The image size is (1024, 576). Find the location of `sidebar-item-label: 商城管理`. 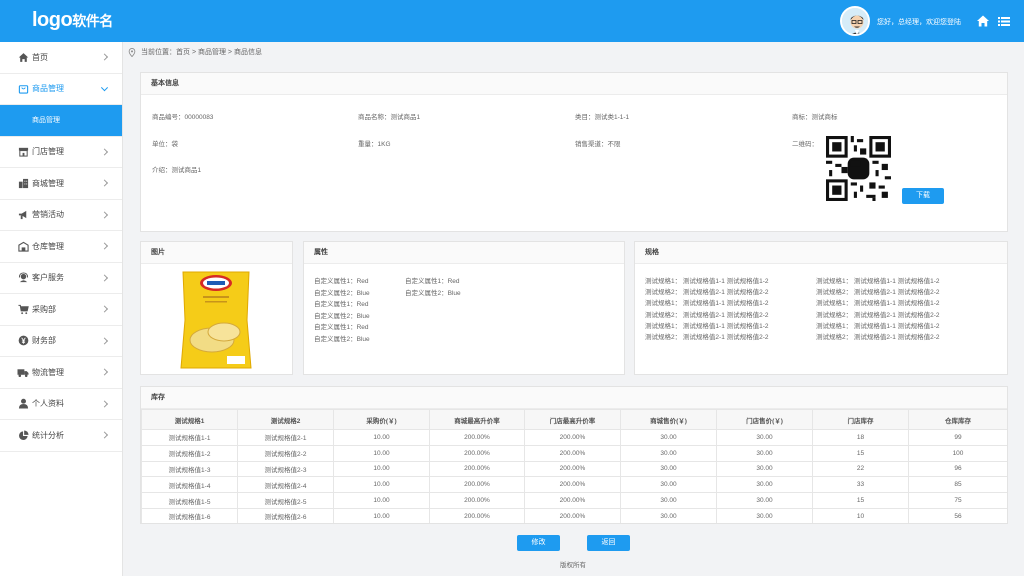

sidebar-item-label: 商城管理 is located at coordinates (48, 183).